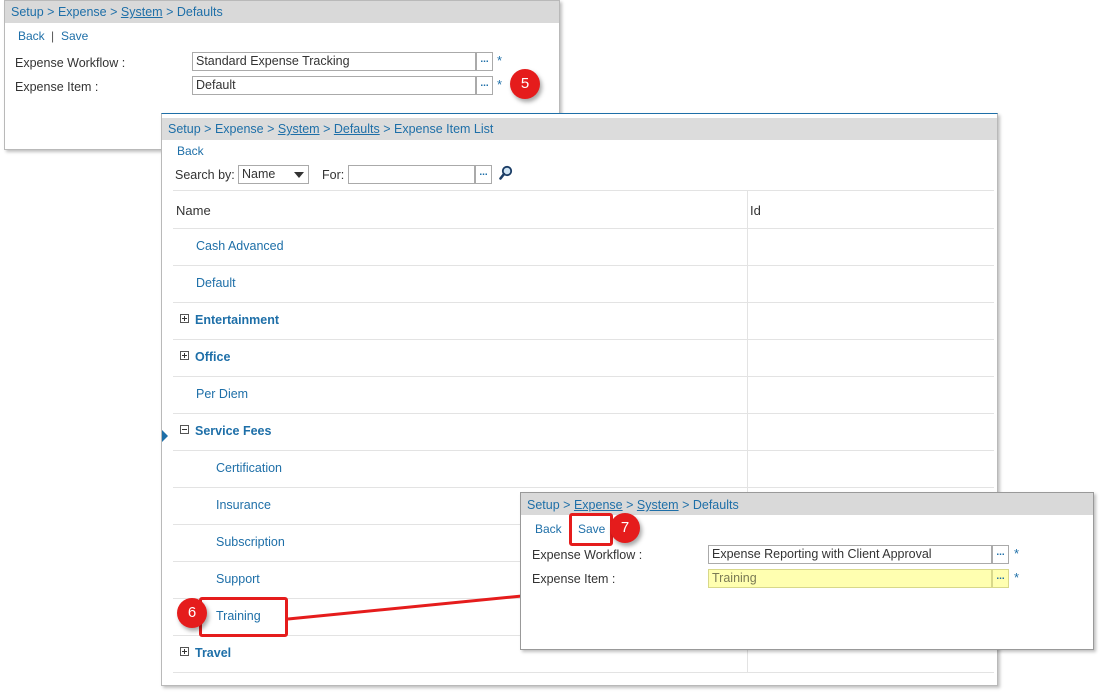 The width and height of the screenshot is (1105, 698). What do you see at coordinates (658, 505) in the screenshot?
I see `breadcrumb-system: System` at bounding box center [658, 505].